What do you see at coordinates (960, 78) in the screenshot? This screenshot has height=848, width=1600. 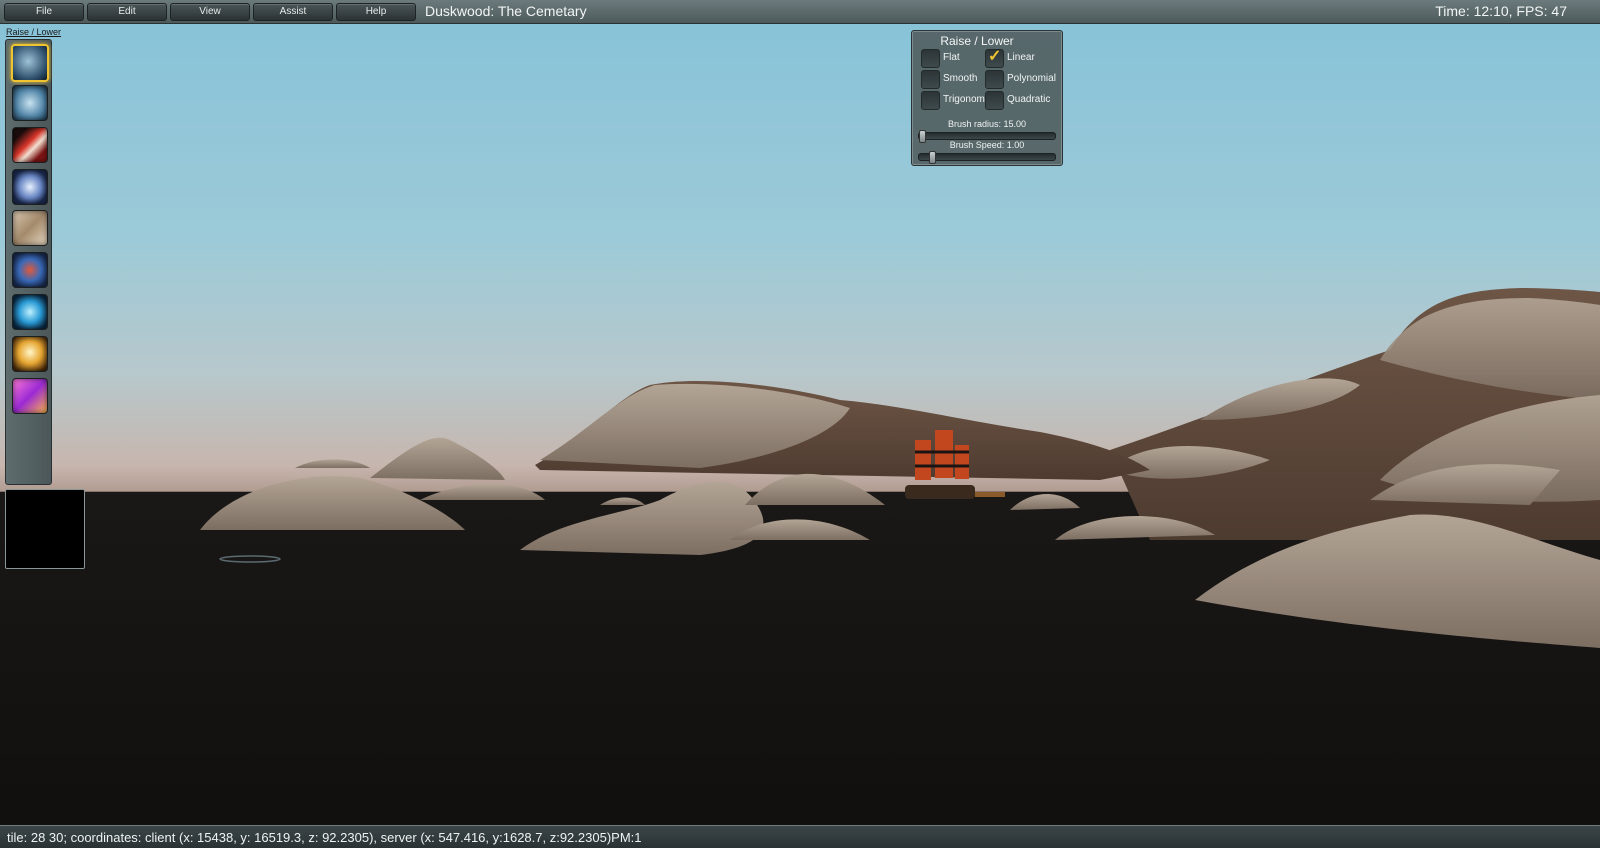 I see `option-label: Smooth` at bounding box center [960, 78].